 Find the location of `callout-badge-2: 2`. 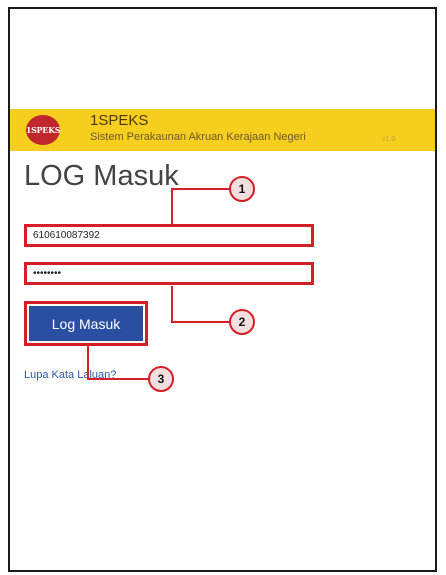

callout-badge-2: 2 is located at coordinates (242, 322).